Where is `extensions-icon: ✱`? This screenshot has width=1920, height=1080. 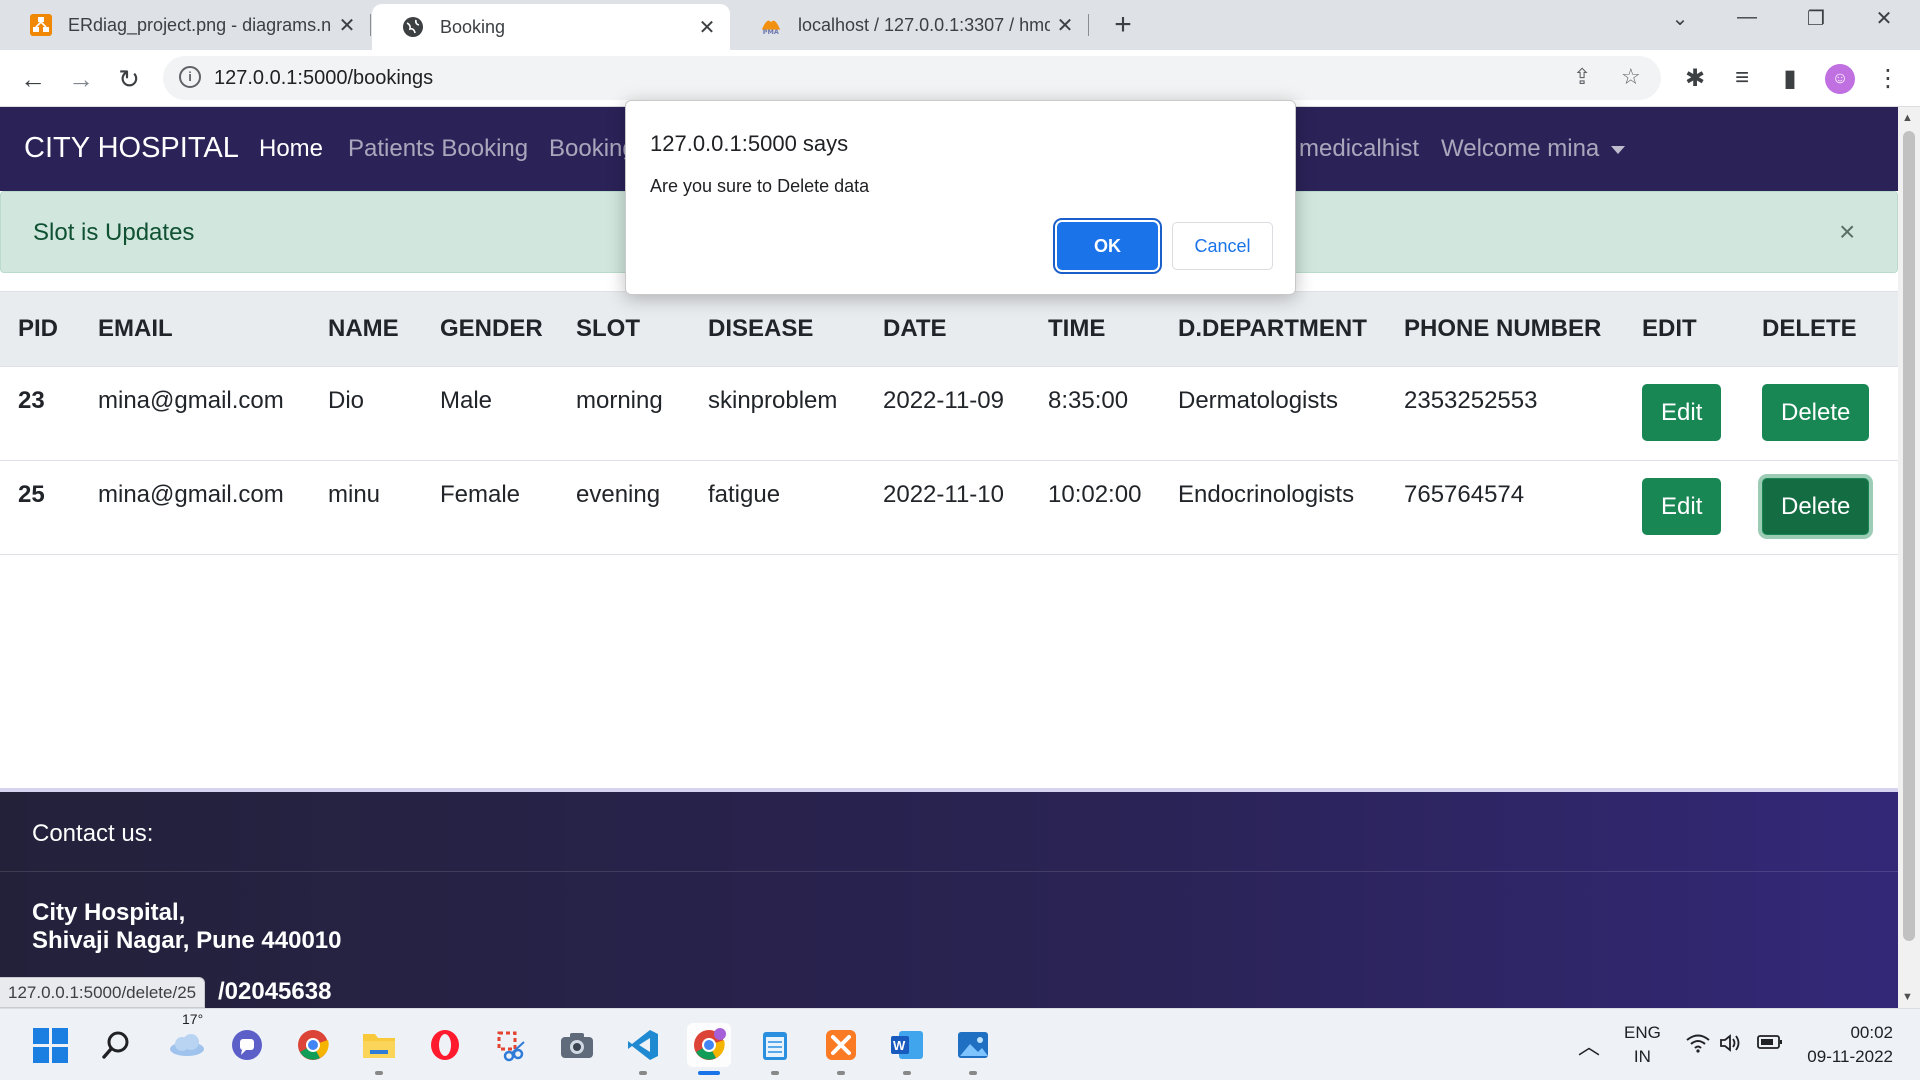
extensions-icon: ✱ is located at coordinates (1695, 78).